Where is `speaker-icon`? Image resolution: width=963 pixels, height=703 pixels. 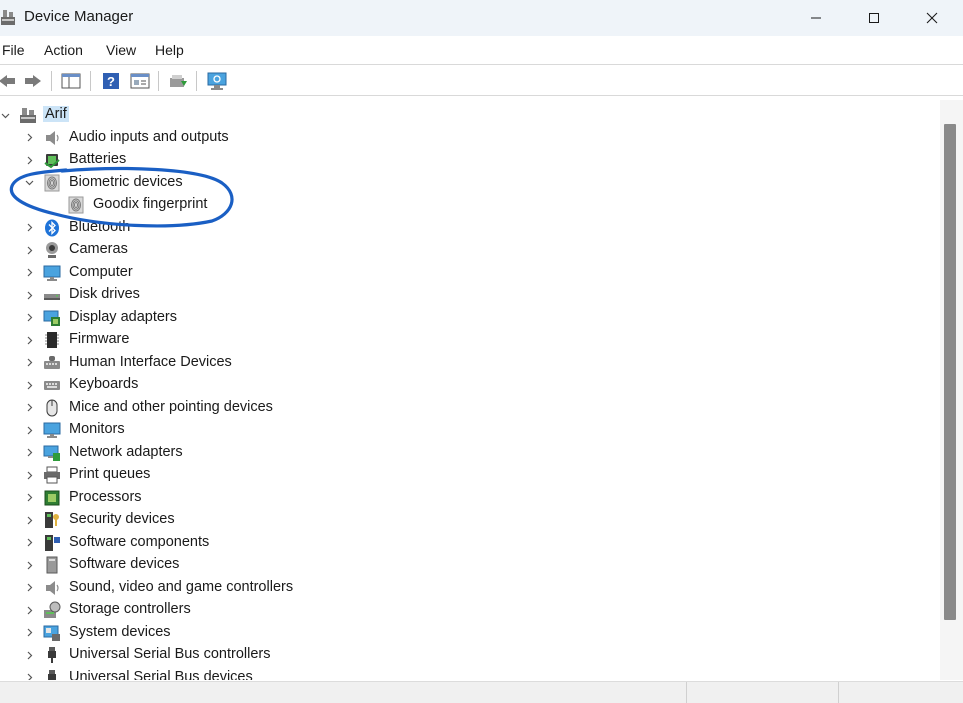
speaker-icon is located at coordinates (52, 587).